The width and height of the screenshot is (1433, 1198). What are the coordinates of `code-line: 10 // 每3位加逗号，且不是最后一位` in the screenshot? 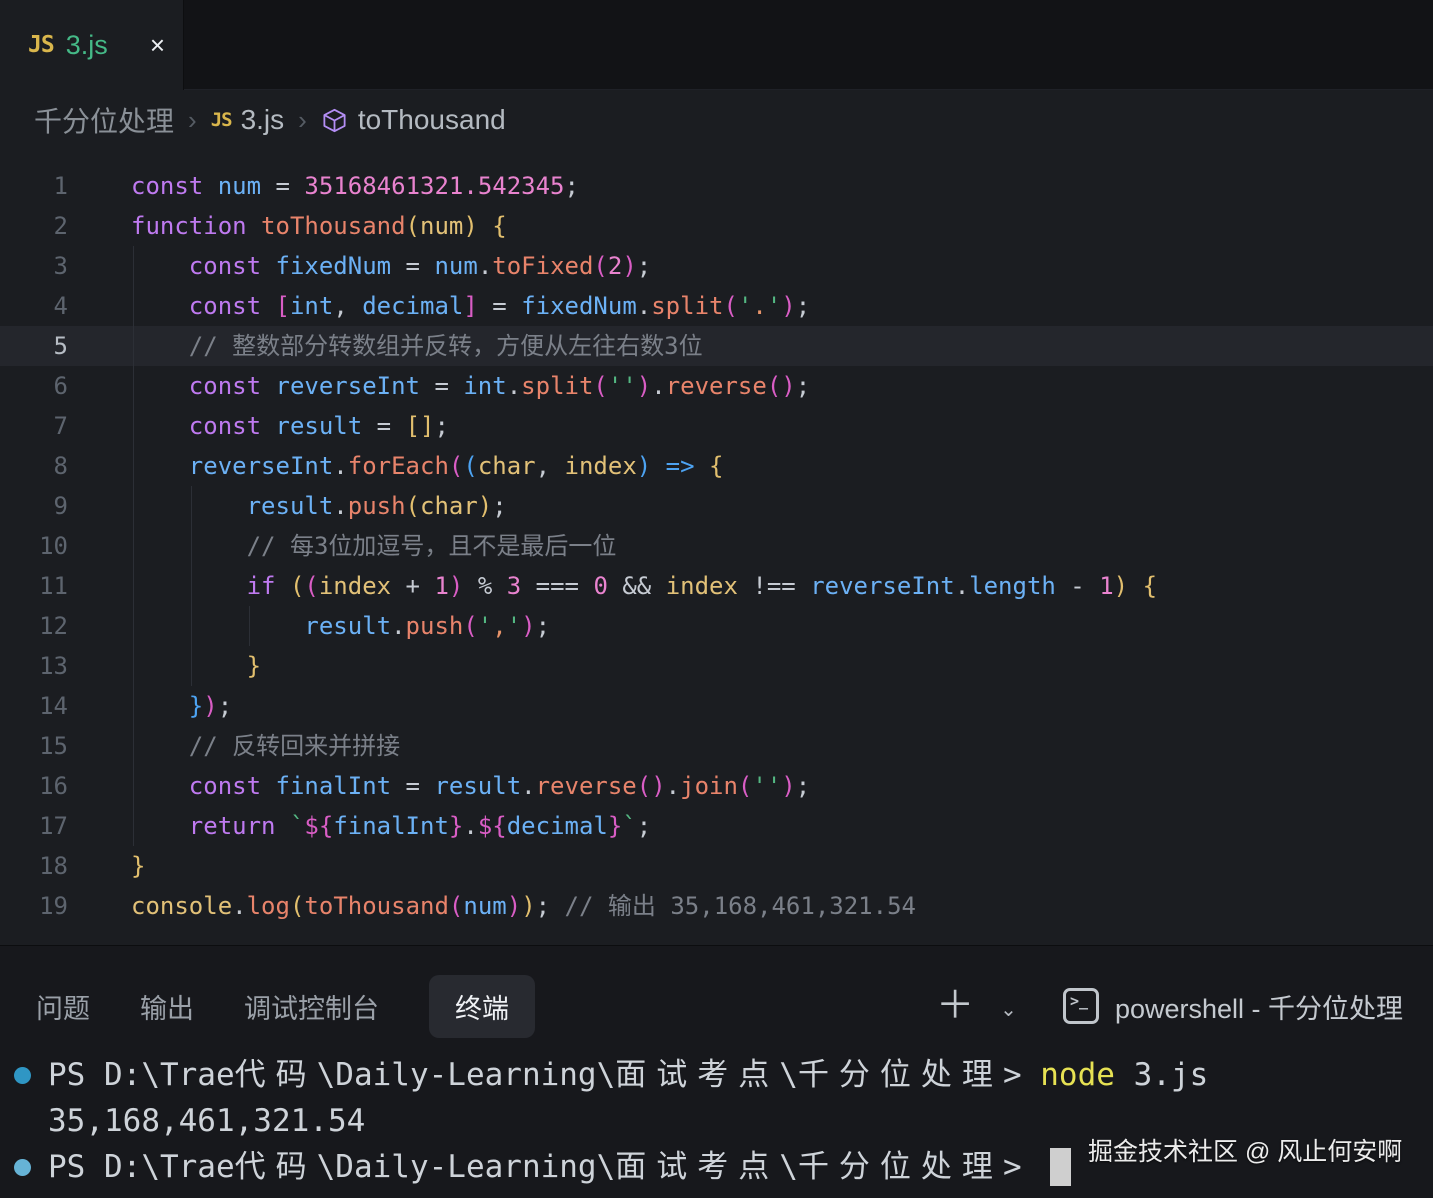 It's located at (716, 546).